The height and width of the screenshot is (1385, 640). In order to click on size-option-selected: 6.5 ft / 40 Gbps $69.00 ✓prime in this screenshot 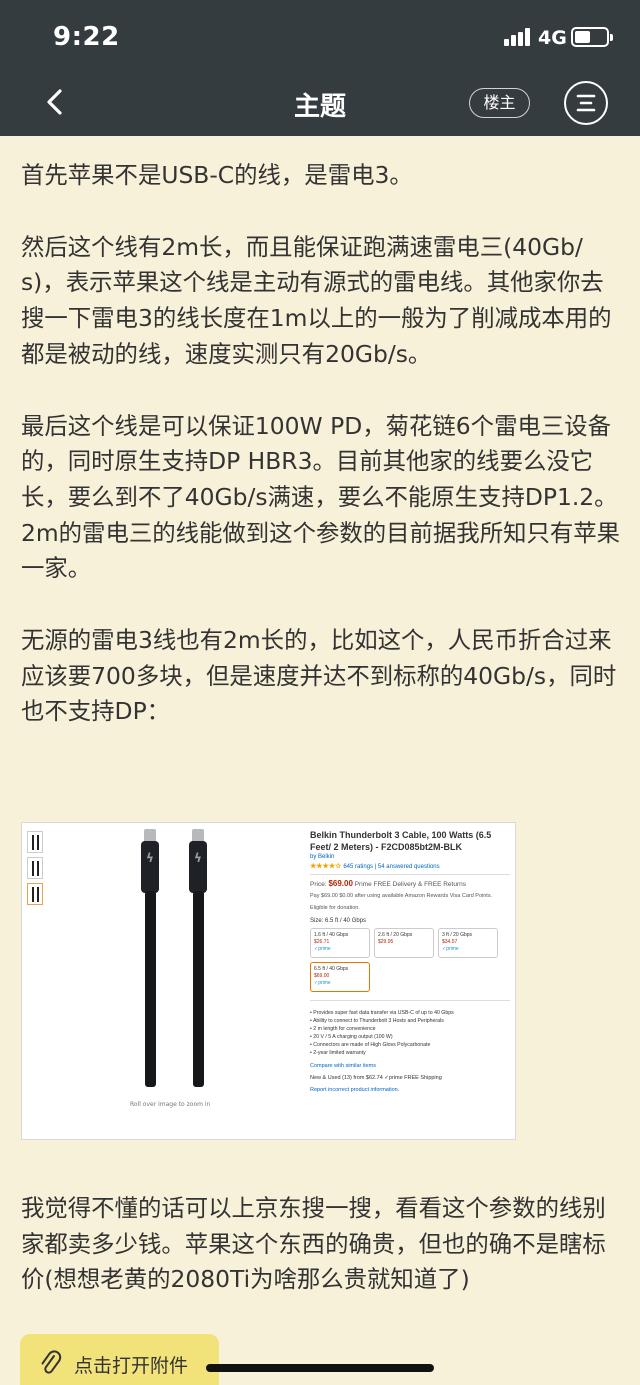, I will do `click(340, 977)`.